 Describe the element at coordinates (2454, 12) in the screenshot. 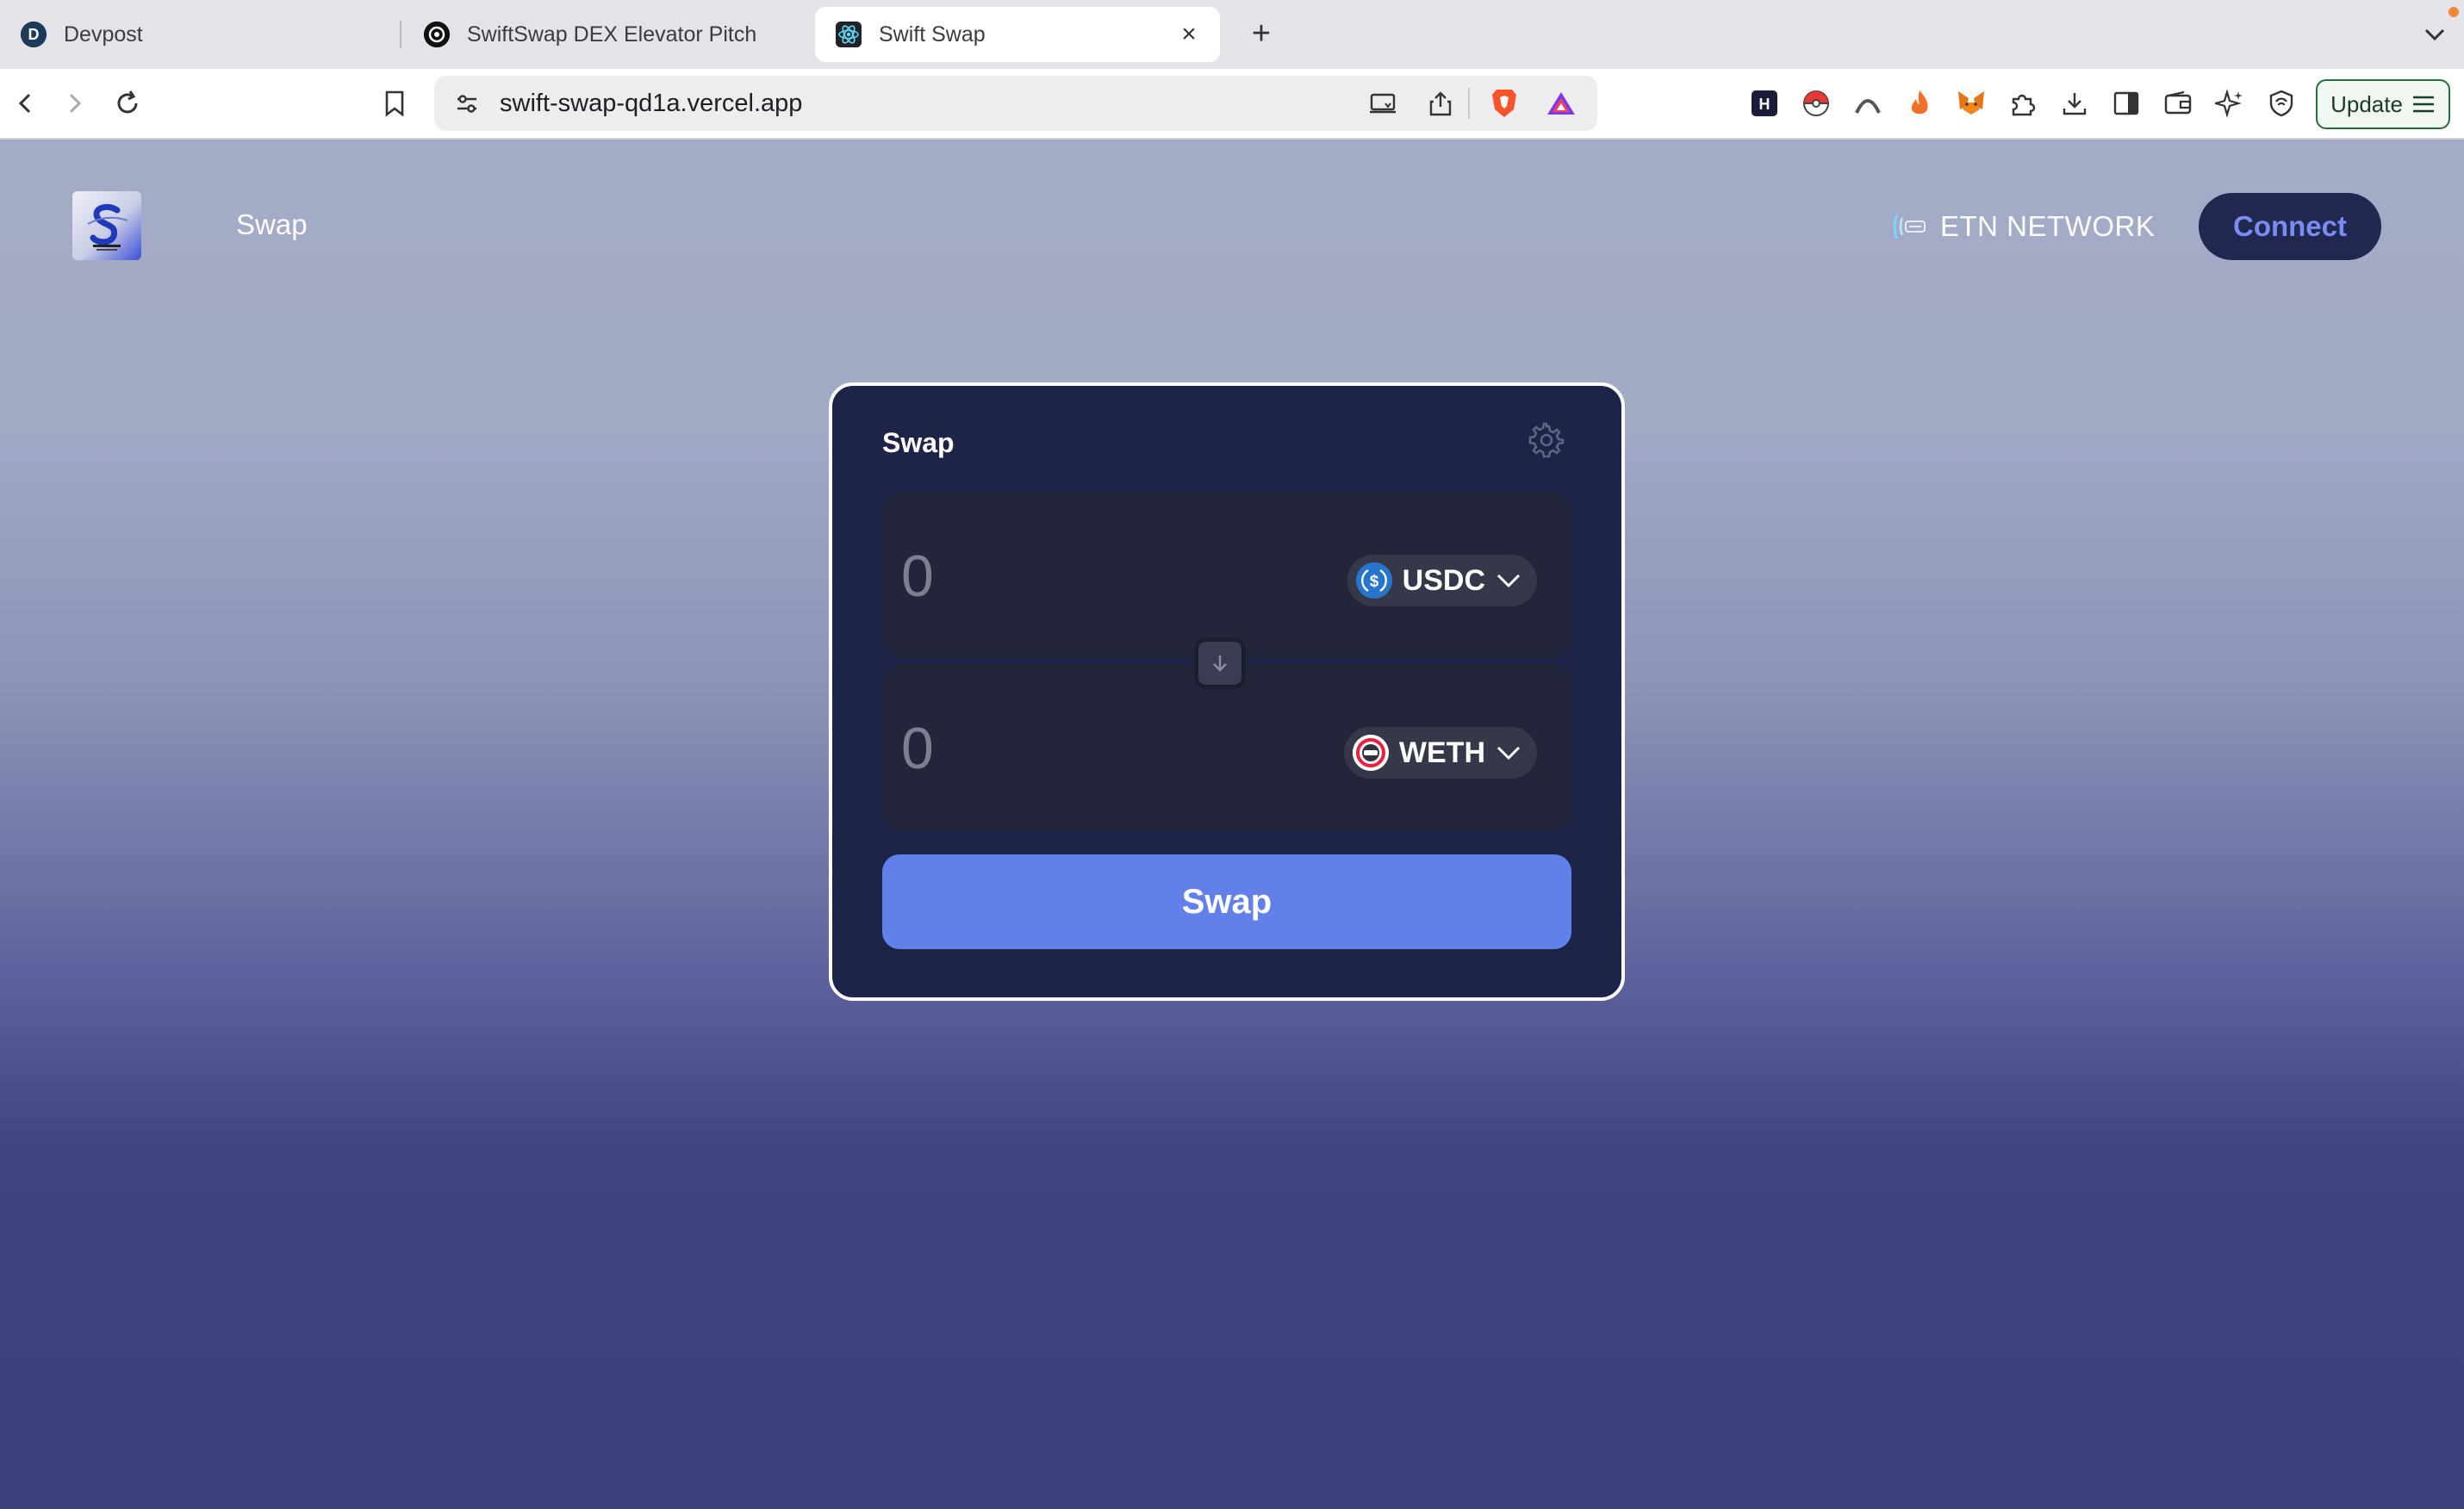

I see `notification-dot` at that location.